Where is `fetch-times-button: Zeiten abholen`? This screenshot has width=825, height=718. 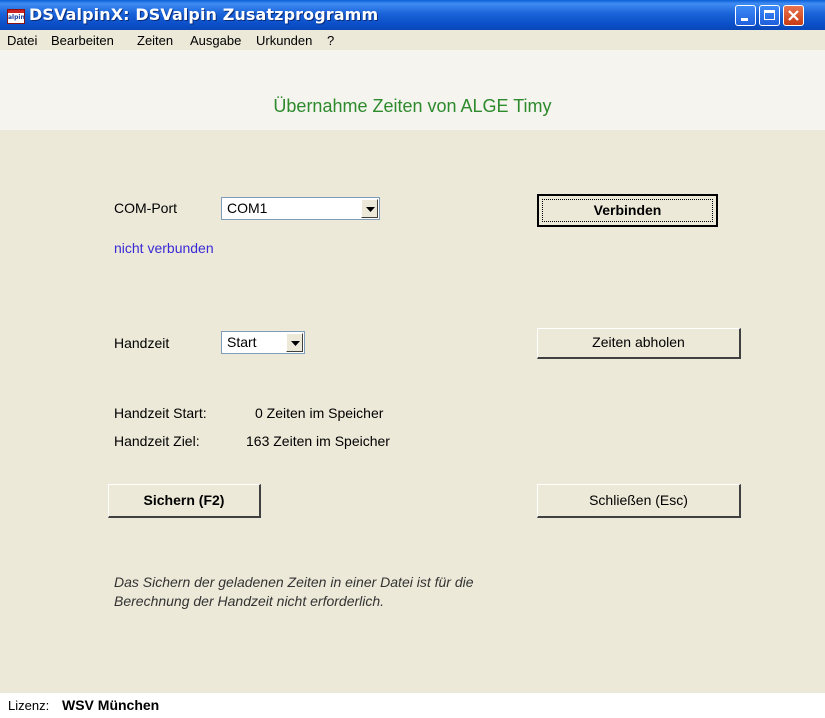 fetch-times-button: Zeiten abholen is located at coordinates (639, 343).